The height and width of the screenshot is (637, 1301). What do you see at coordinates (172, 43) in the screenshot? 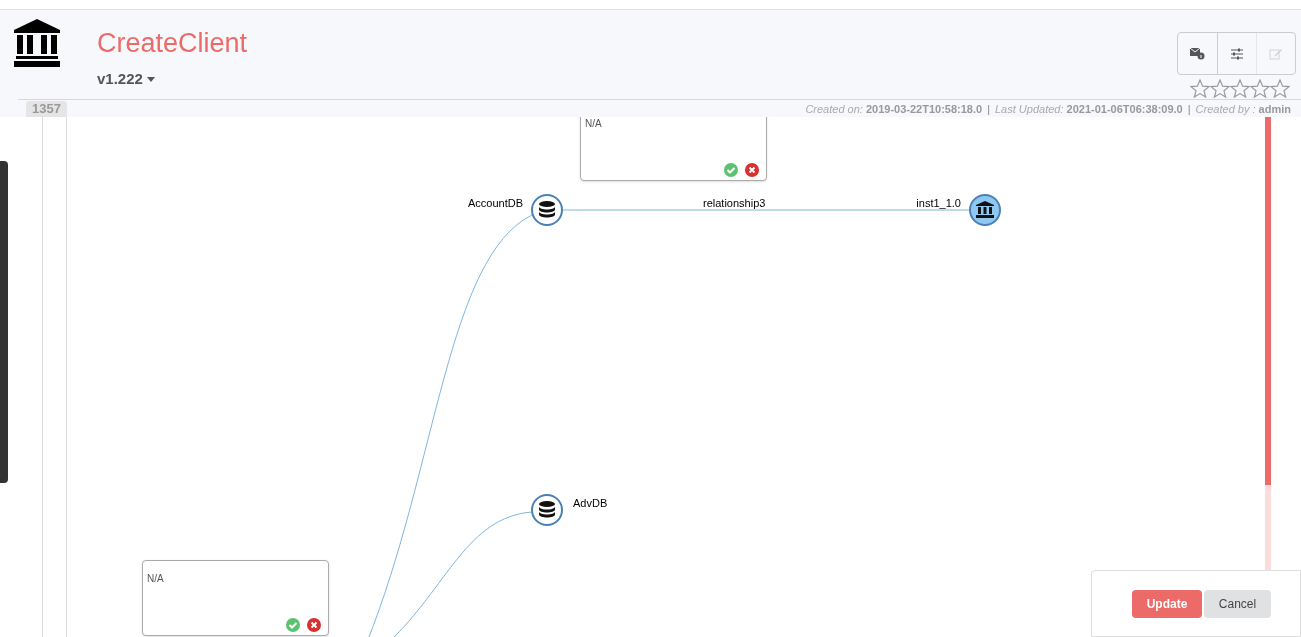
I see `page-title: CreateClient` at bounding box center [172, 43].